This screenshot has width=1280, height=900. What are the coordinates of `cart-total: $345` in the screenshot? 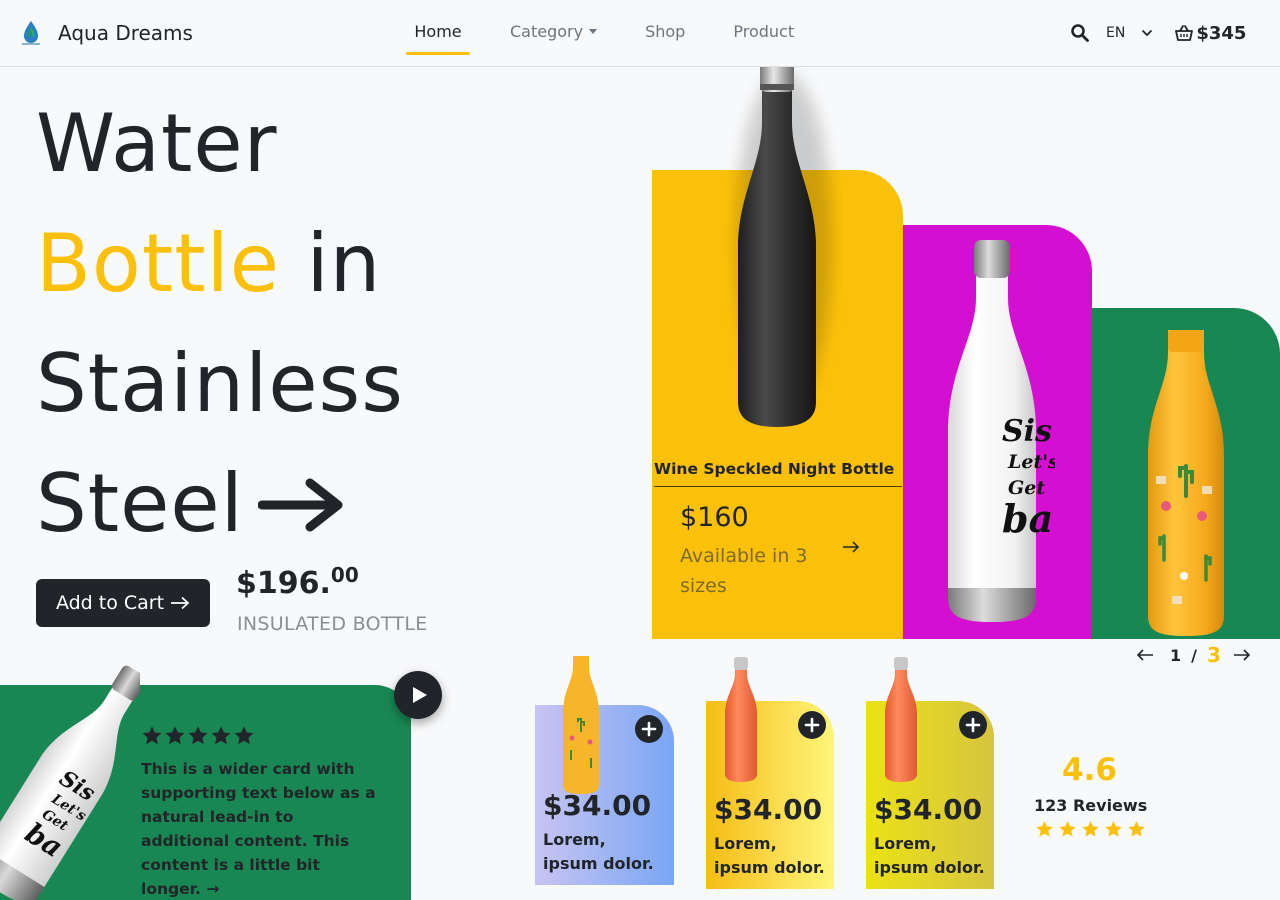 It's located at (1221, 33).